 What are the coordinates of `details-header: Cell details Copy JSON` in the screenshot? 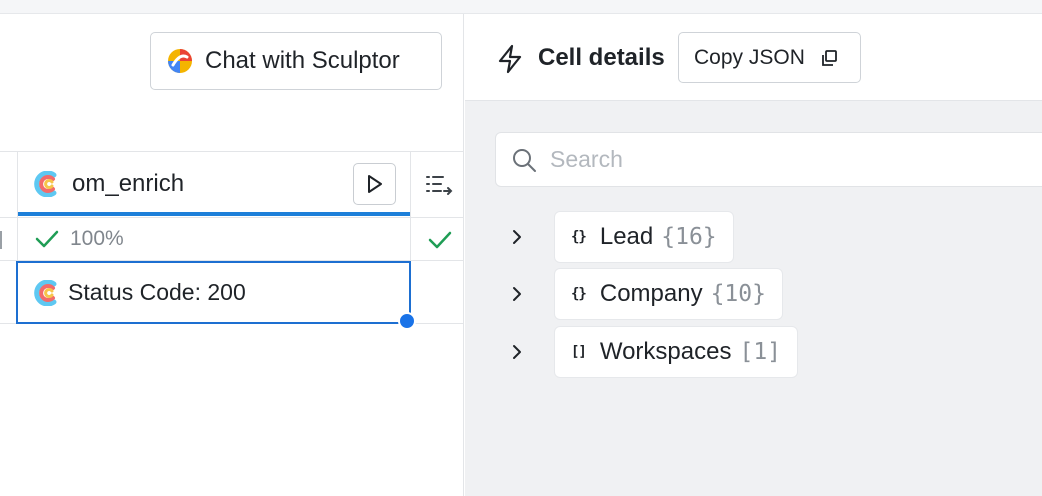 It's located at (753, 57).